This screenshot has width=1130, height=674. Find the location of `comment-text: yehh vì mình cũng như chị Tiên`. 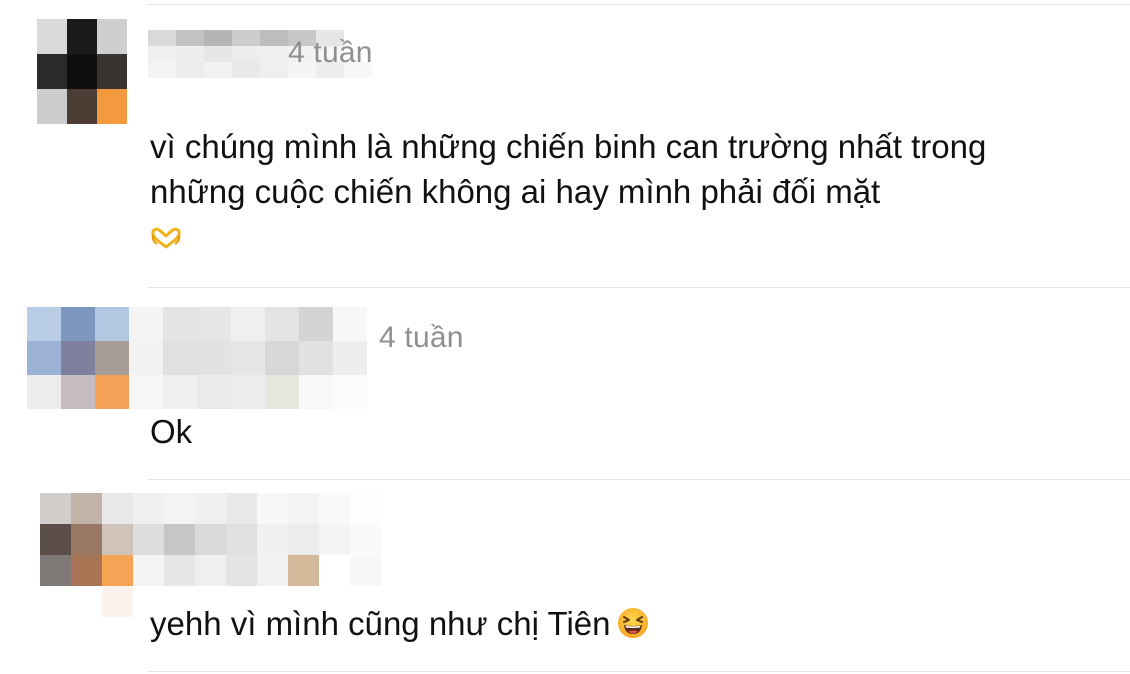

comment-text: yehh vì mình cũng như chị Tiên is located at coordinates (380, 623).